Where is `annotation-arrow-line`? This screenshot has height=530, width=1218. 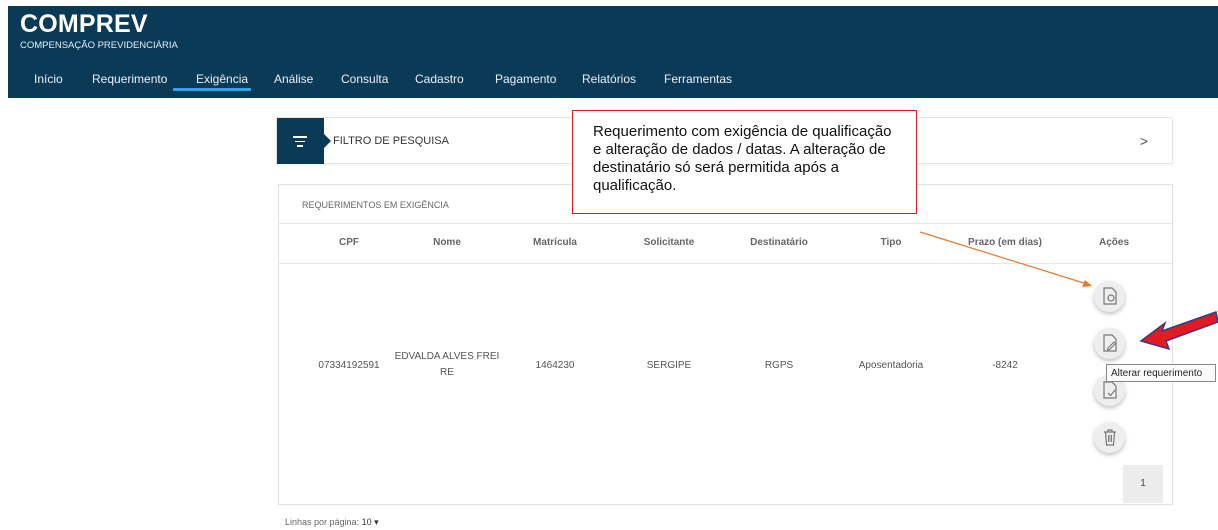
annotation-arrow-line is located at coordinates (1003, 258).